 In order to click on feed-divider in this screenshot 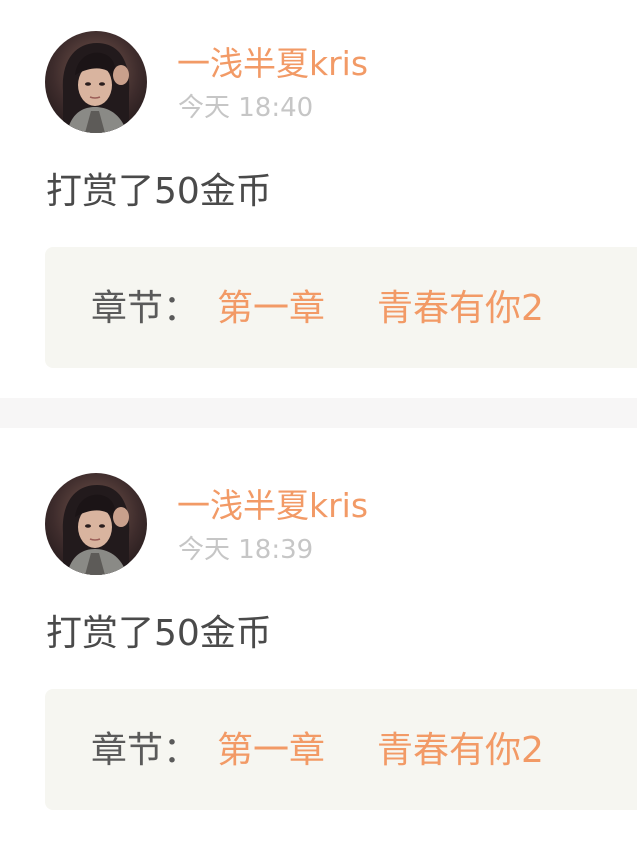, I will do `click(318, 413)`.